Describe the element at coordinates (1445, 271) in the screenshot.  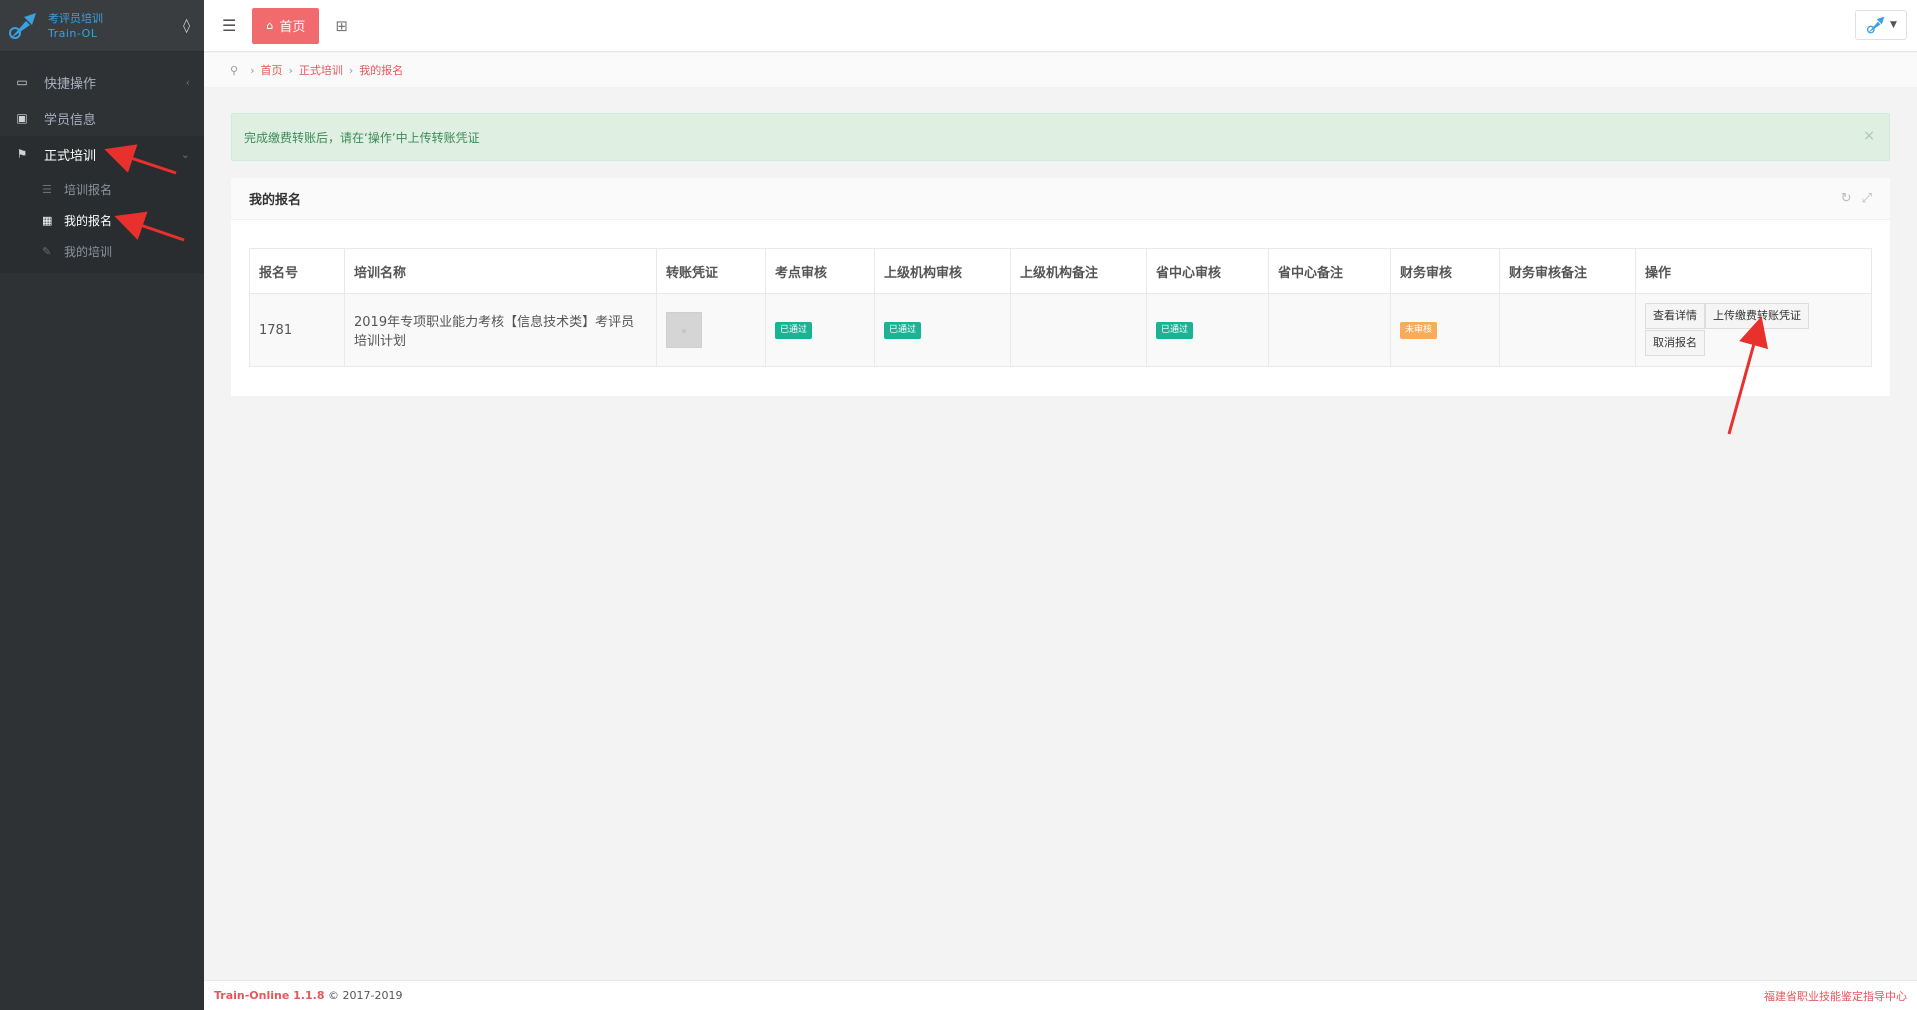
I see `col-header: 财务审核` at that location.